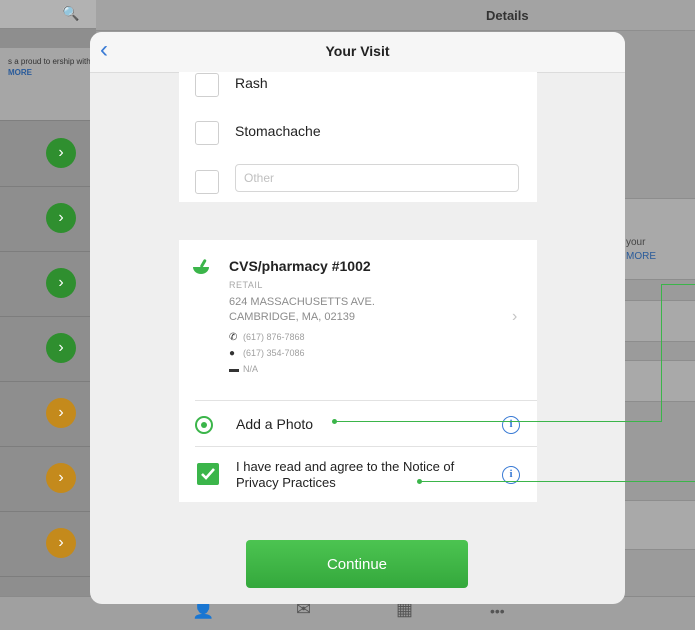  Describe the element at coordinates (20, 72) in the screenshot. I see `promo-more-link: MORE` at that location.